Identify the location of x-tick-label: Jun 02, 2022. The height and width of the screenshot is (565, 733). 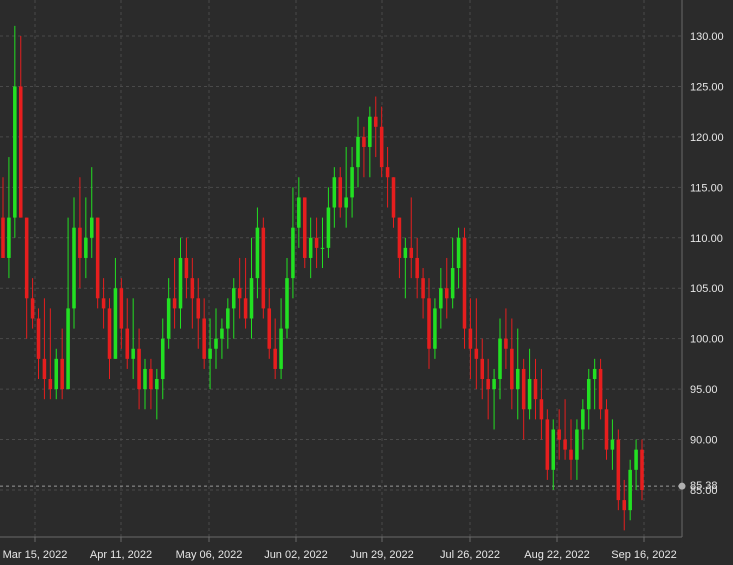
(296, 555).